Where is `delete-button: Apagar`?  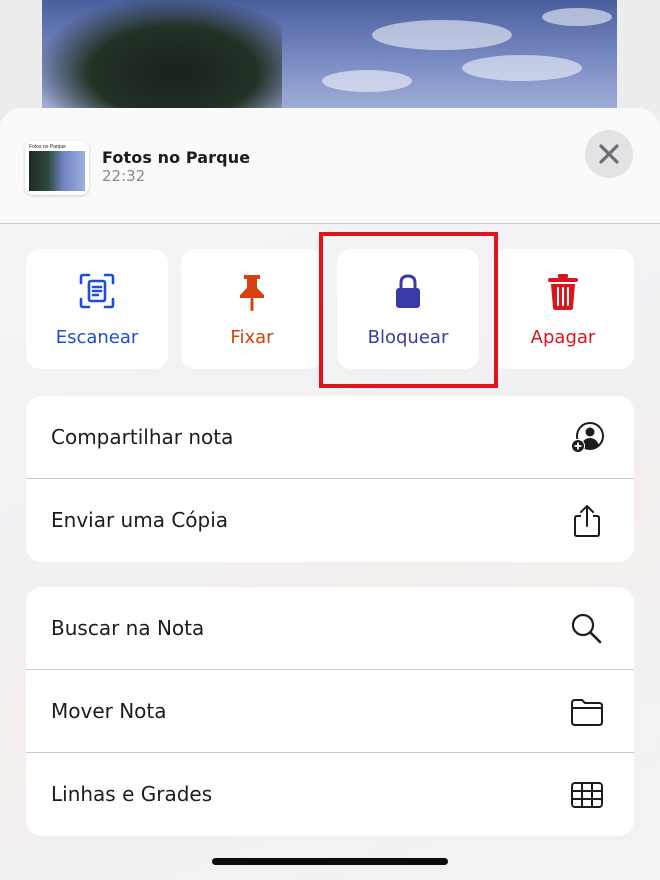
delete-button: Apagar is located at coordinates (563, 309).